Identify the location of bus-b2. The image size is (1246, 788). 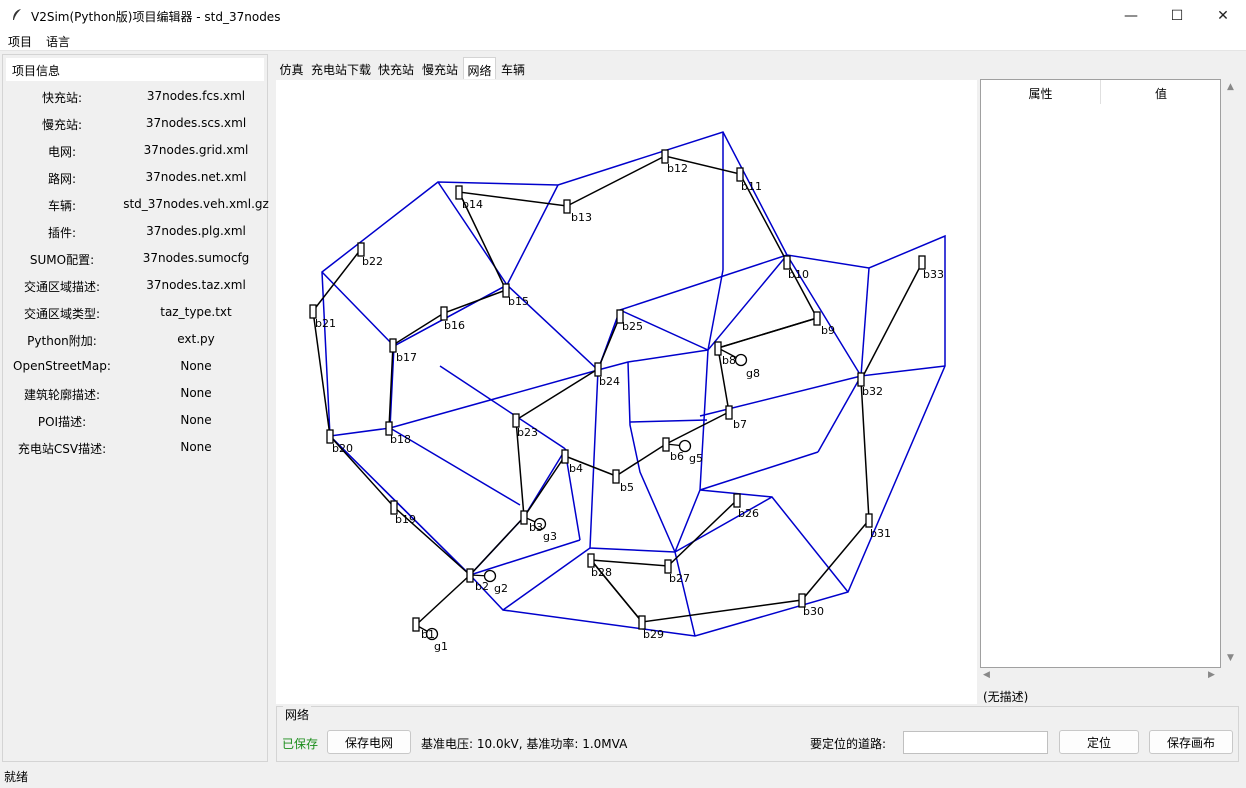
(470, 575).